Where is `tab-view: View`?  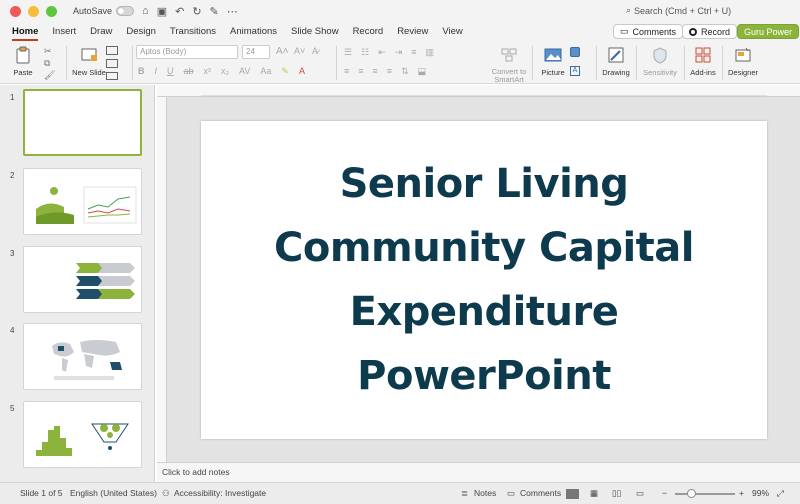
tab-view: View is located at coordinates (452, 32).